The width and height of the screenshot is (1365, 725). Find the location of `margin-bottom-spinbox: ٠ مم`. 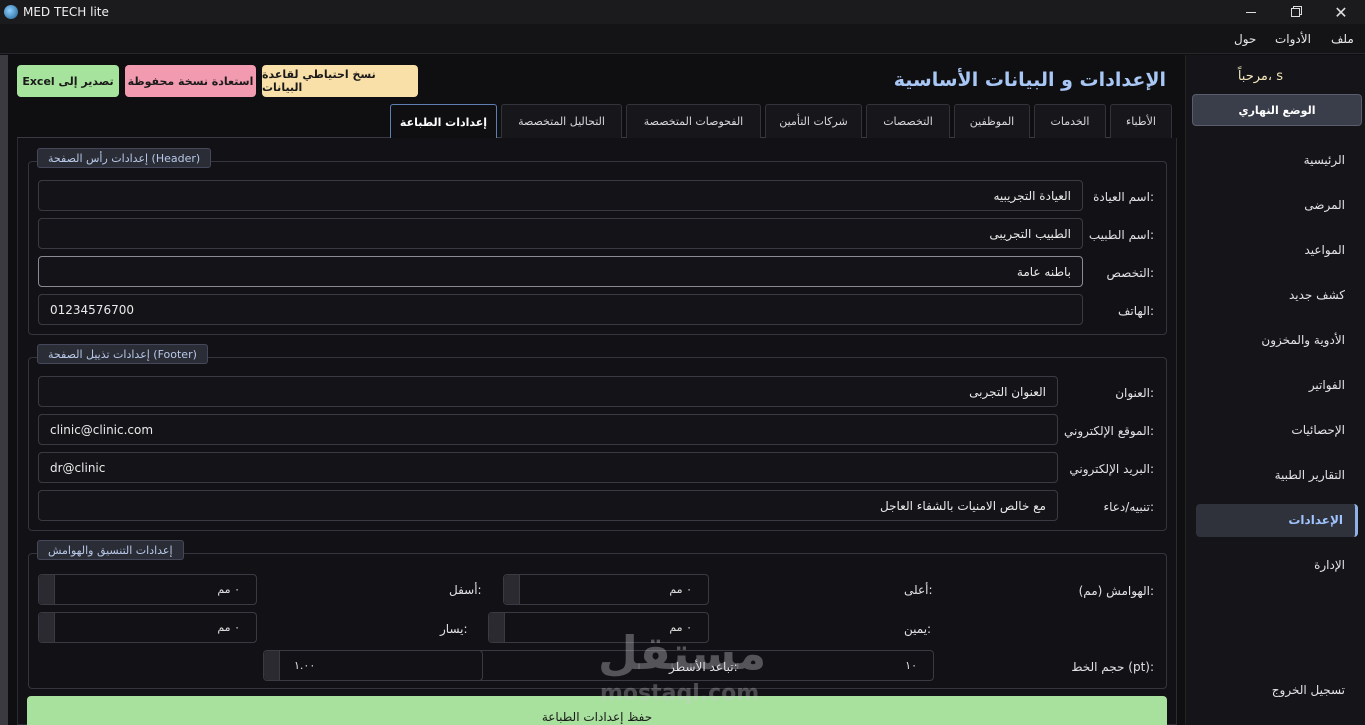

margin-bottom-spinbox: ٠ مم is located at coordinates (147, 589).